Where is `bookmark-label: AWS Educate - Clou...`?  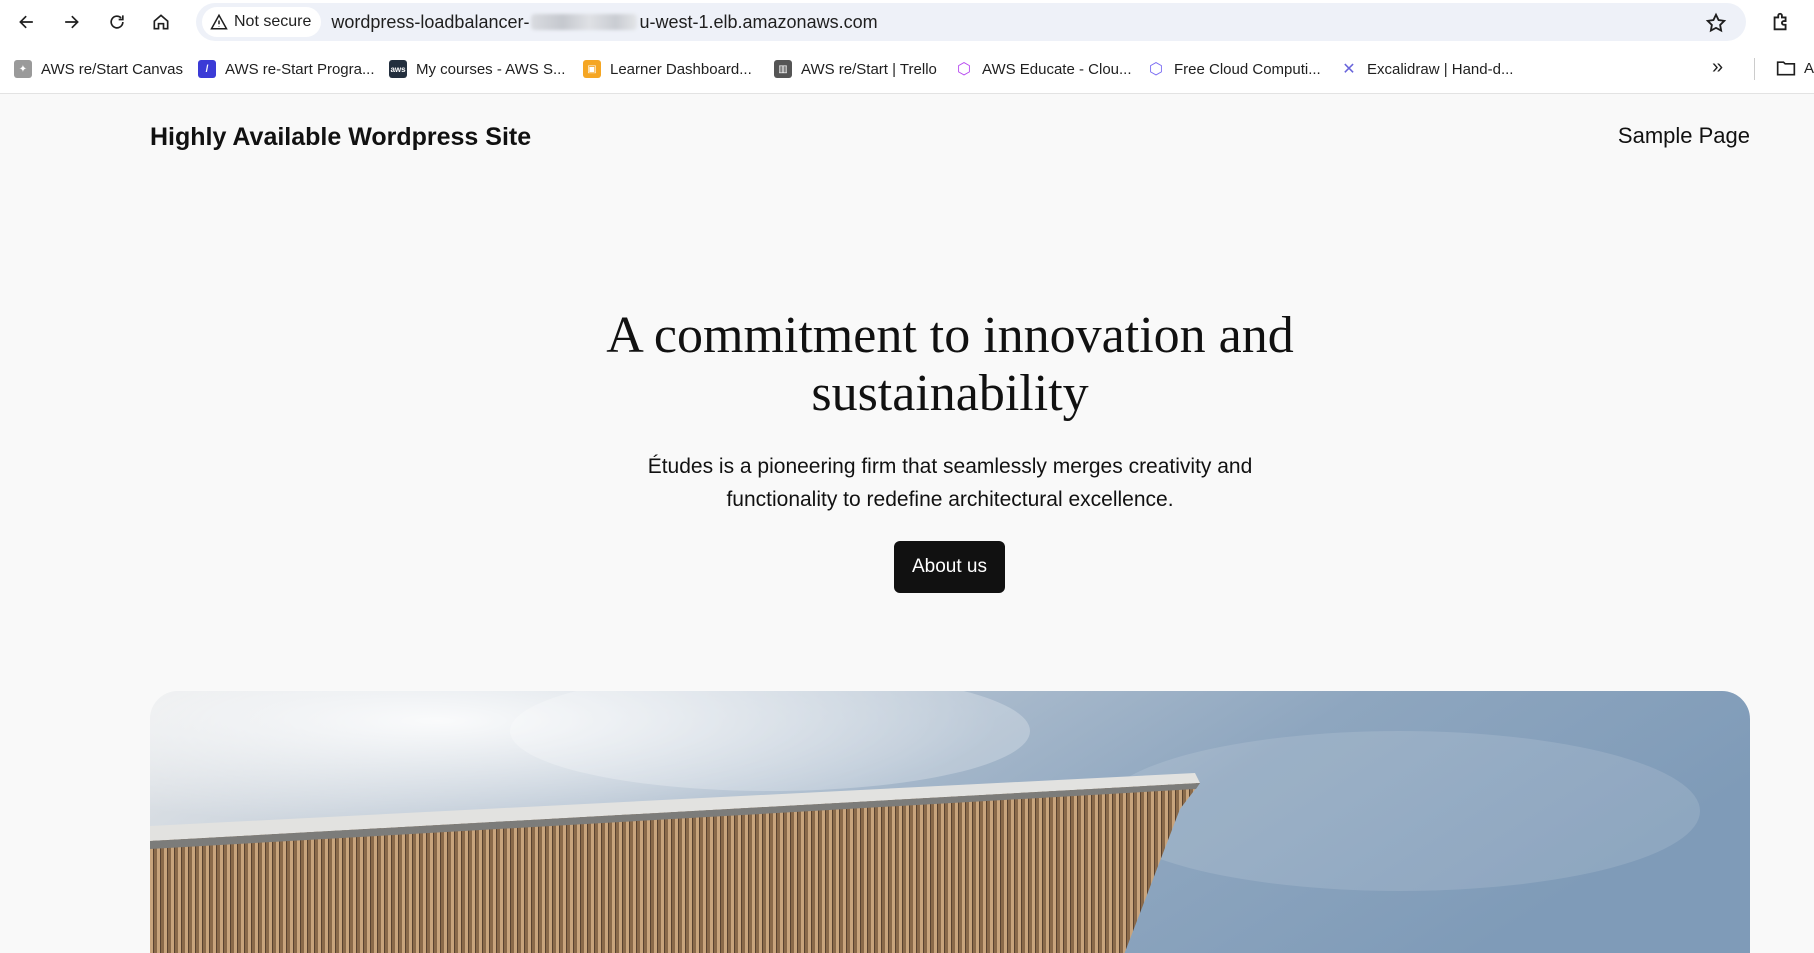
bookmark-label: AWS Educate - Clou... is located at coordinates (1057, 69).